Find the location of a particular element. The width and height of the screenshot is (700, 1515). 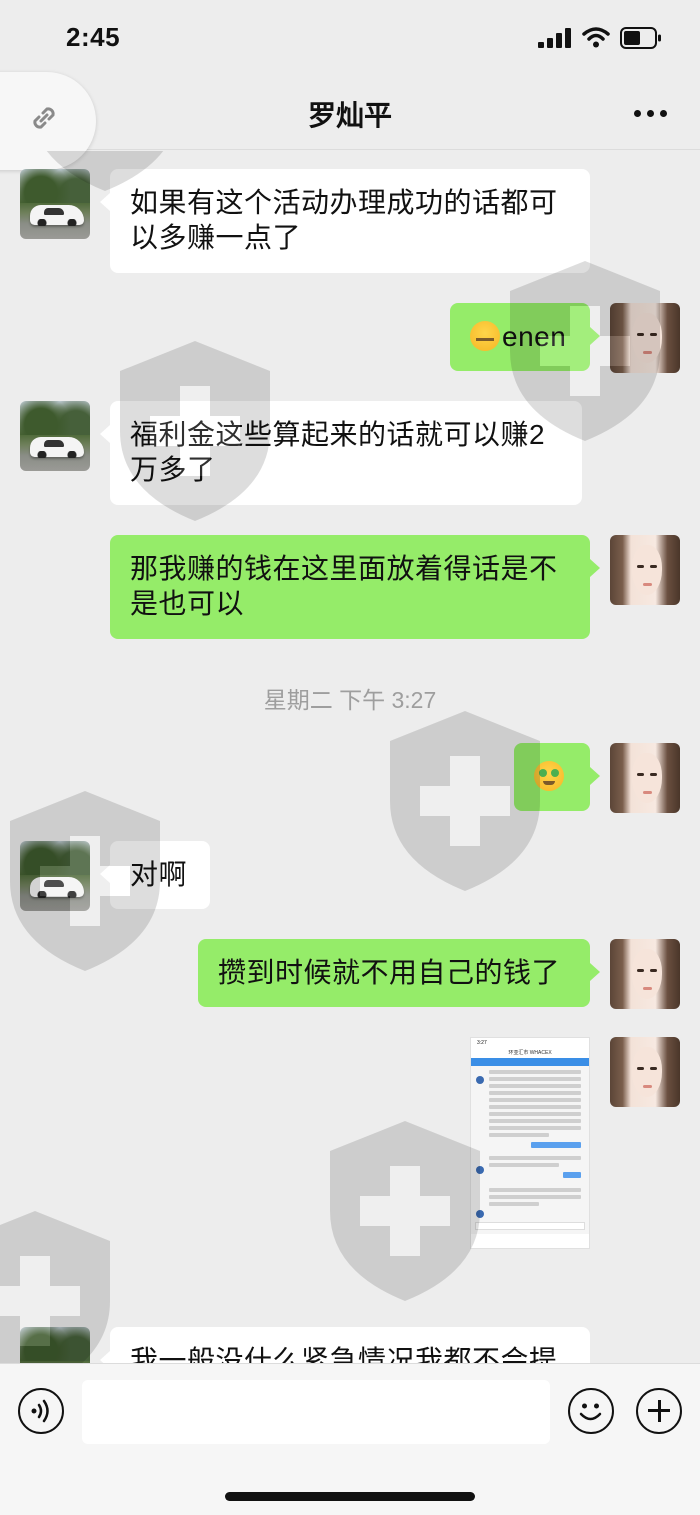

message-text: enen is located at coordinates (534, 336).